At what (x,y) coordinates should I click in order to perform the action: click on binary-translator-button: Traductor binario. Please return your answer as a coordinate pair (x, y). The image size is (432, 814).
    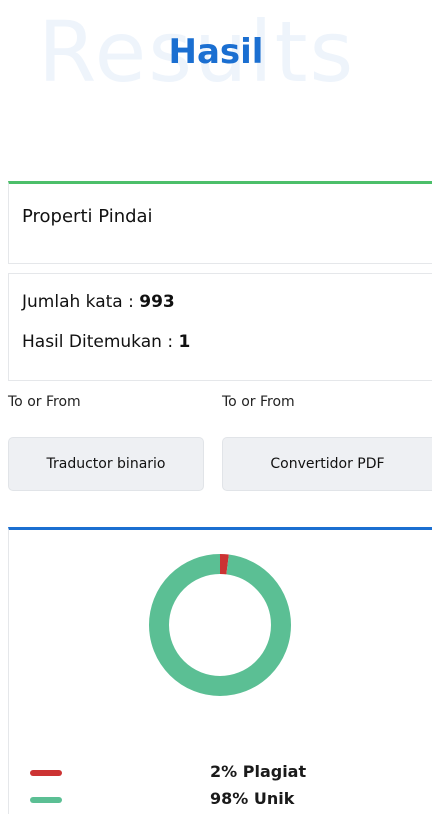
    Looking at the image, I should click on (106, 464).